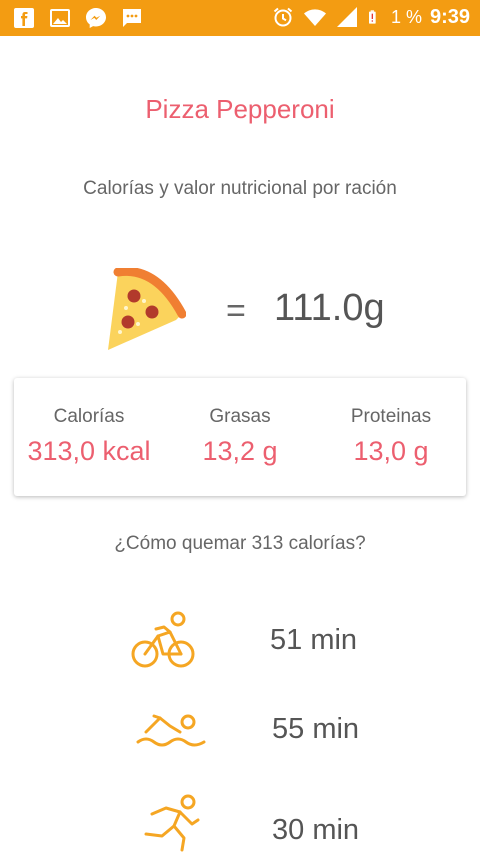 This screenshot has width=480, height=854. I want to click on clock-time: 9:39, so click(449, 16).